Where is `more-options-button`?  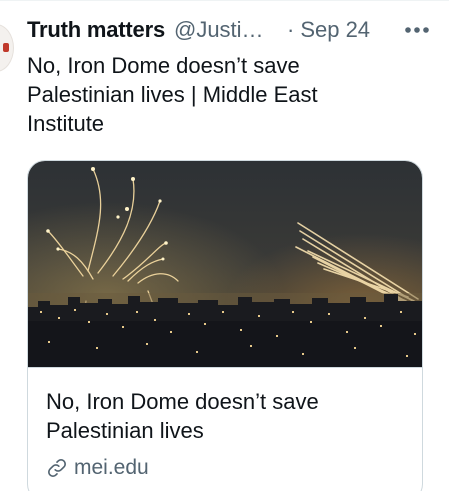
more-options-button is located at coordinates (417, 30).